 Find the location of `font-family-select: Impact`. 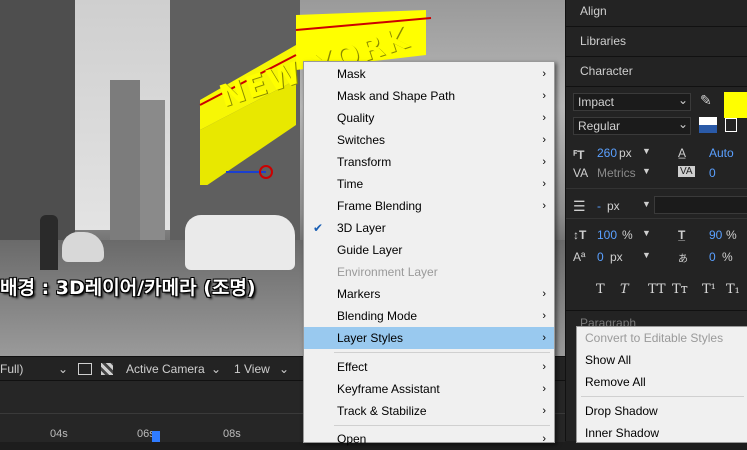

font-family-select: Impact is located at coordinates (632, 102).